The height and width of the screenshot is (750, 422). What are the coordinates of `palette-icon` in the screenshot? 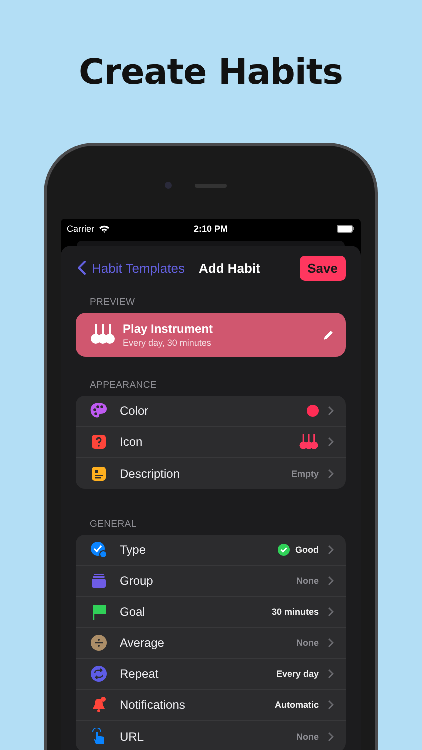 It's located at (99, 411).